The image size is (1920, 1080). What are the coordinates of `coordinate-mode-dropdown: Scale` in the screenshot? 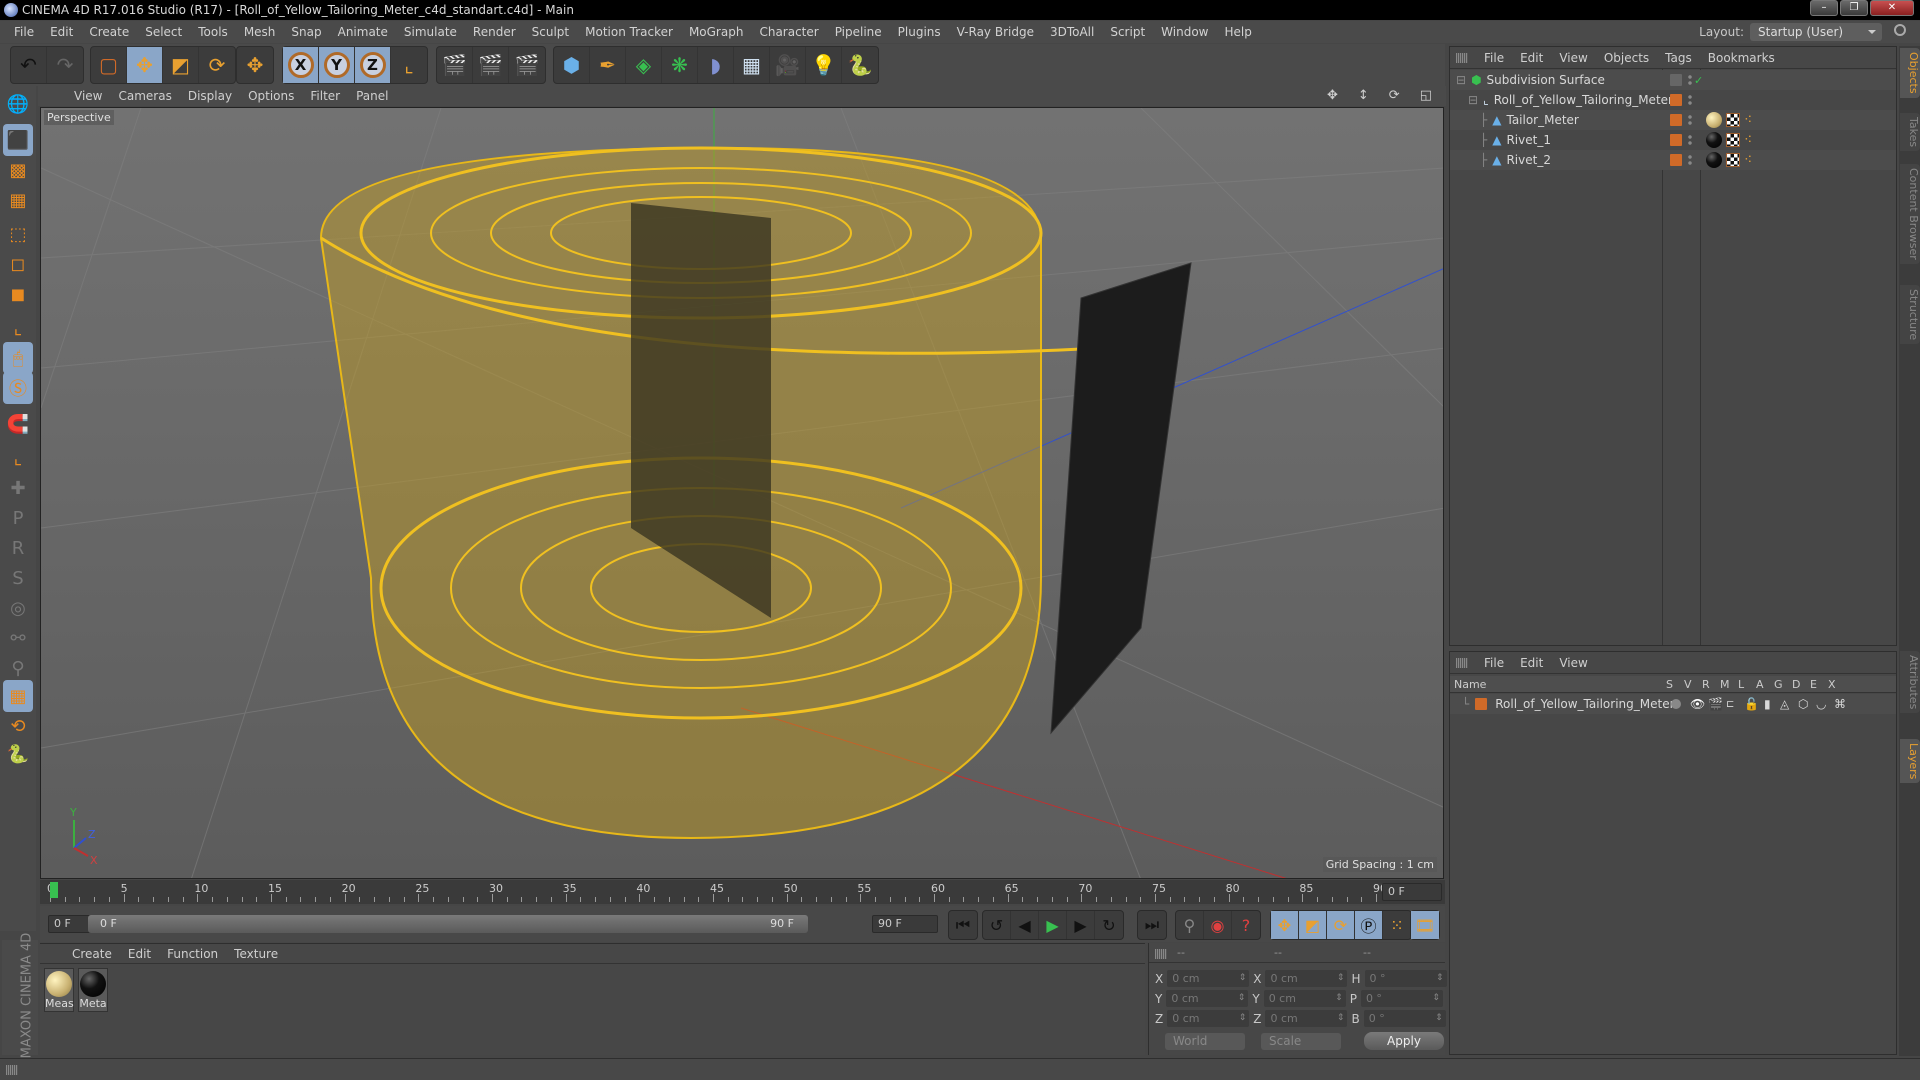 It's located at (1301, 1041).